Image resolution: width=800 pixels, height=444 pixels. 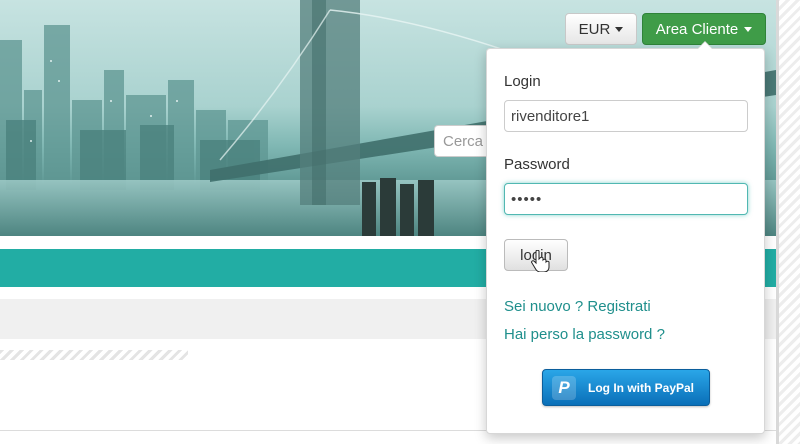 I want to click on login-username-input, so click(x=626, y=116).